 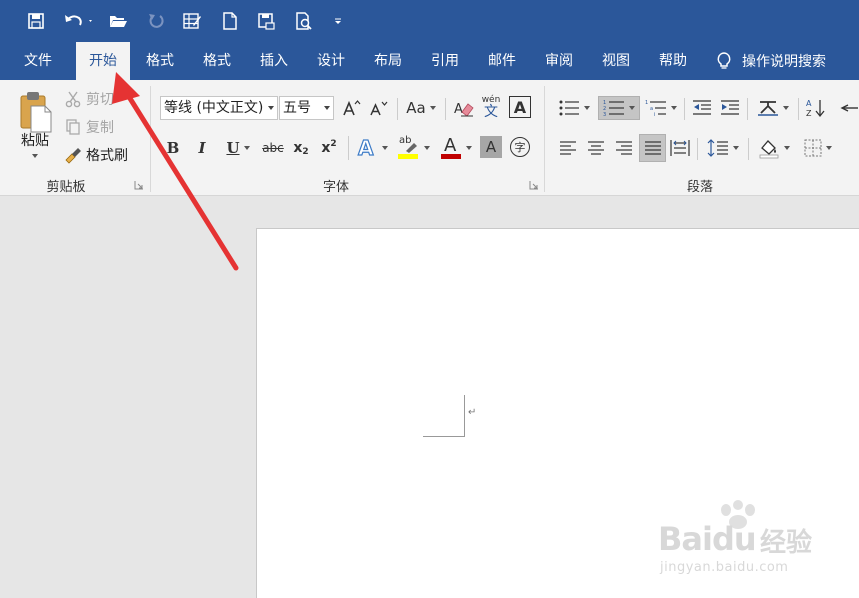 I want to click on font-size-value: 五号, so click(x=297, y=108).